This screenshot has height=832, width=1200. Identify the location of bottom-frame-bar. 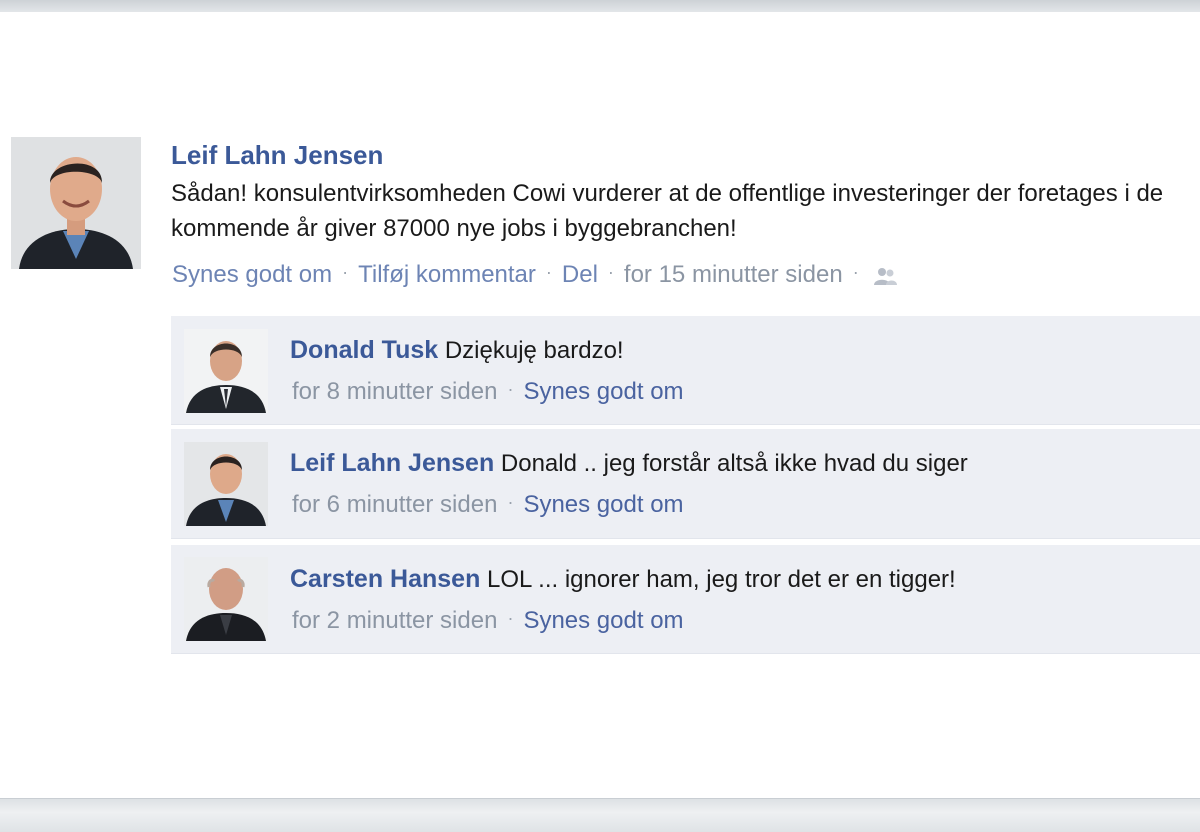
(600, 815).